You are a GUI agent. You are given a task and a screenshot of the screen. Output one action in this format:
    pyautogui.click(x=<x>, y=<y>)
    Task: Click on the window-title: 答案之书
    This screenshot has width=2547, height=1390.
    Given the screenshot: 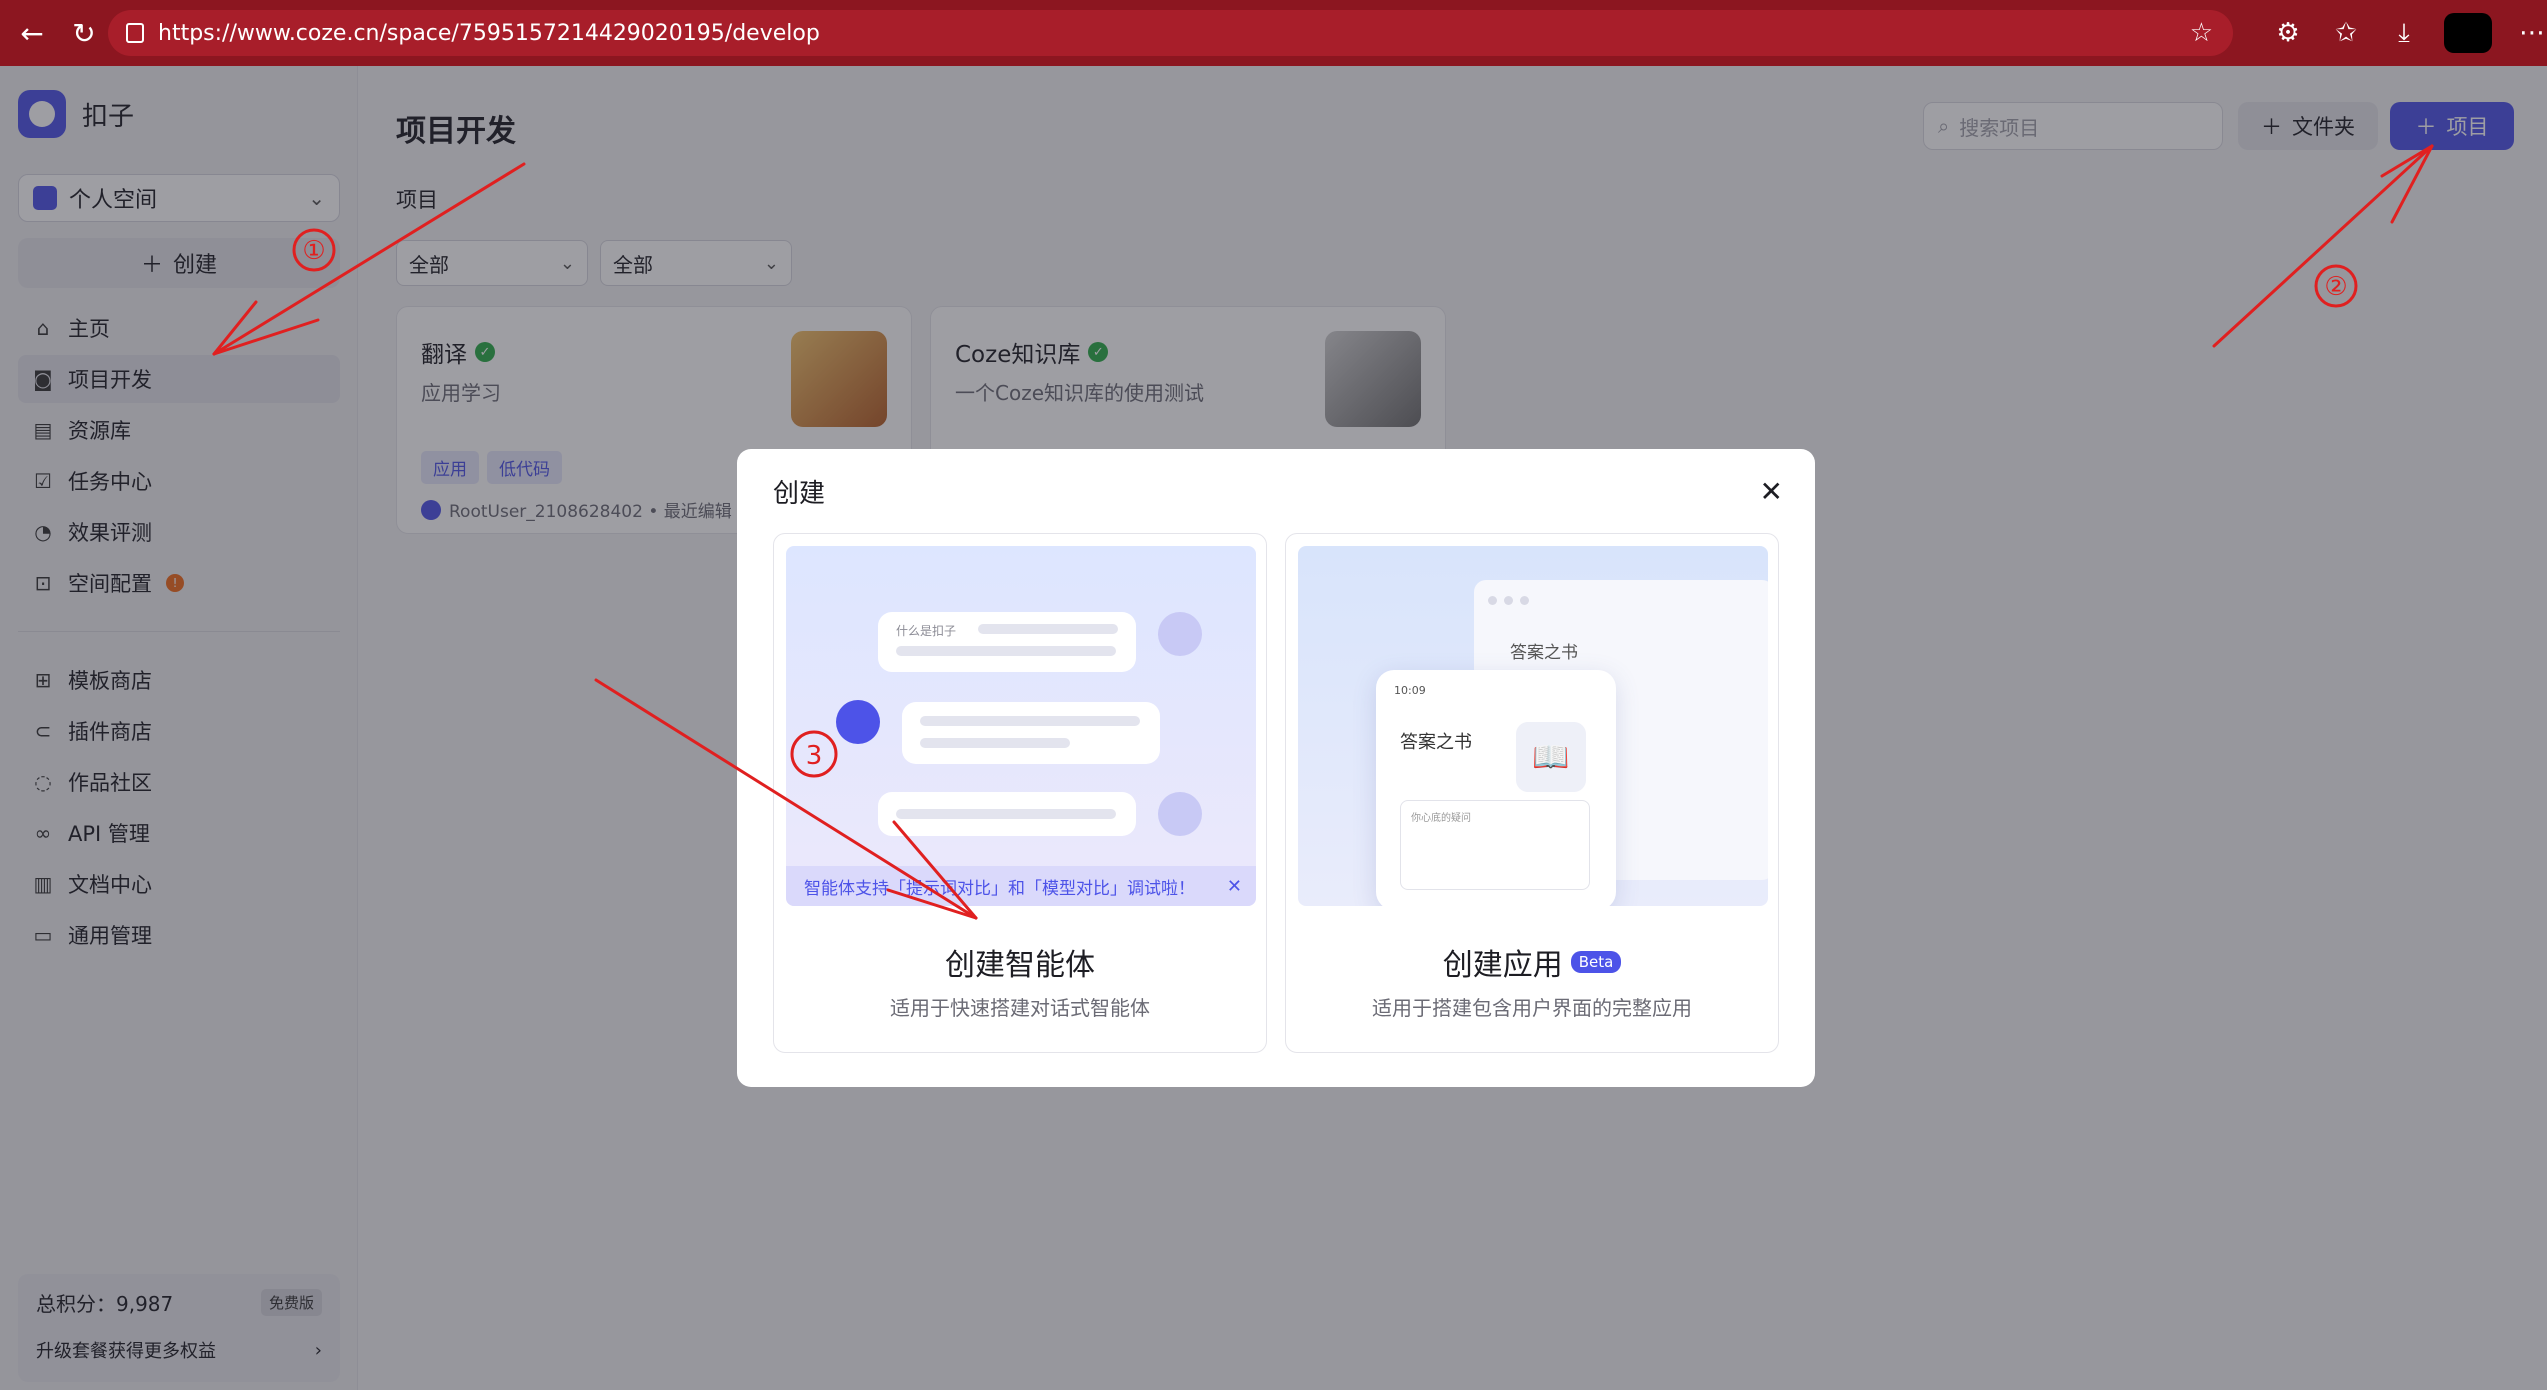 What is the action you would take?
    pyautogui.click(x=1544, y=653)
    